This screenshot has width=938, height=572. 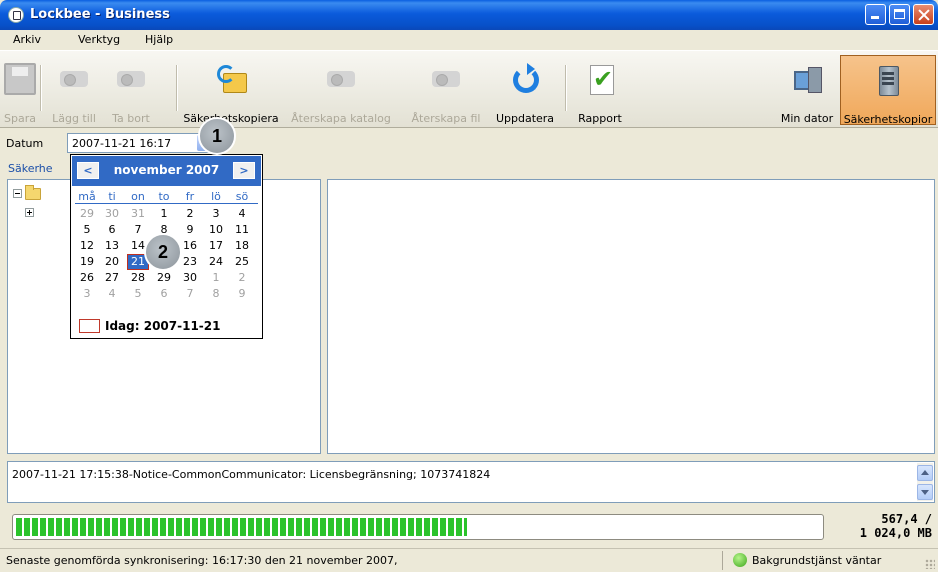 I want to click on status-separator, so click(x=722, y=560).